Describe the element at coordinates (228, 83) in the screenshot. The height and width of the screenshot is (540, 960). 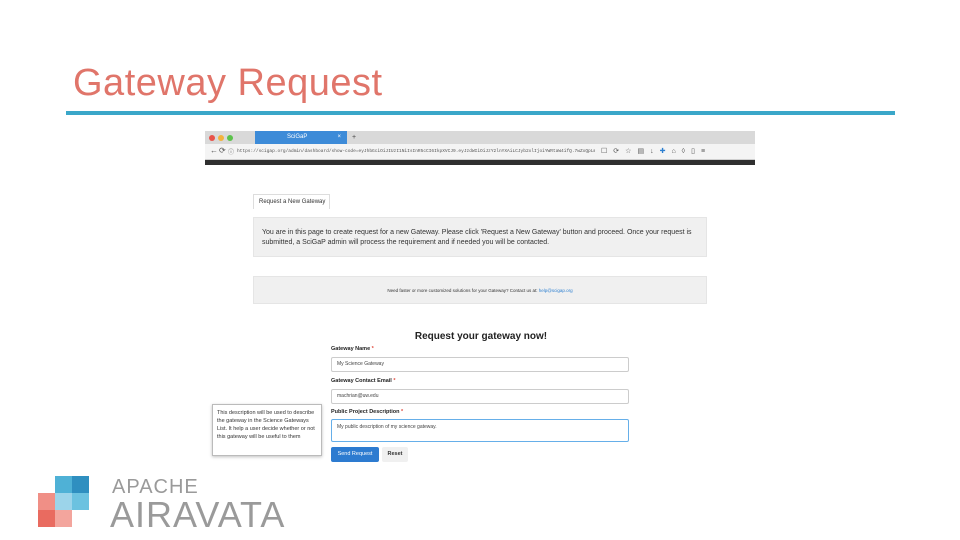
I see `slide-title: Gateway Request` at that location.